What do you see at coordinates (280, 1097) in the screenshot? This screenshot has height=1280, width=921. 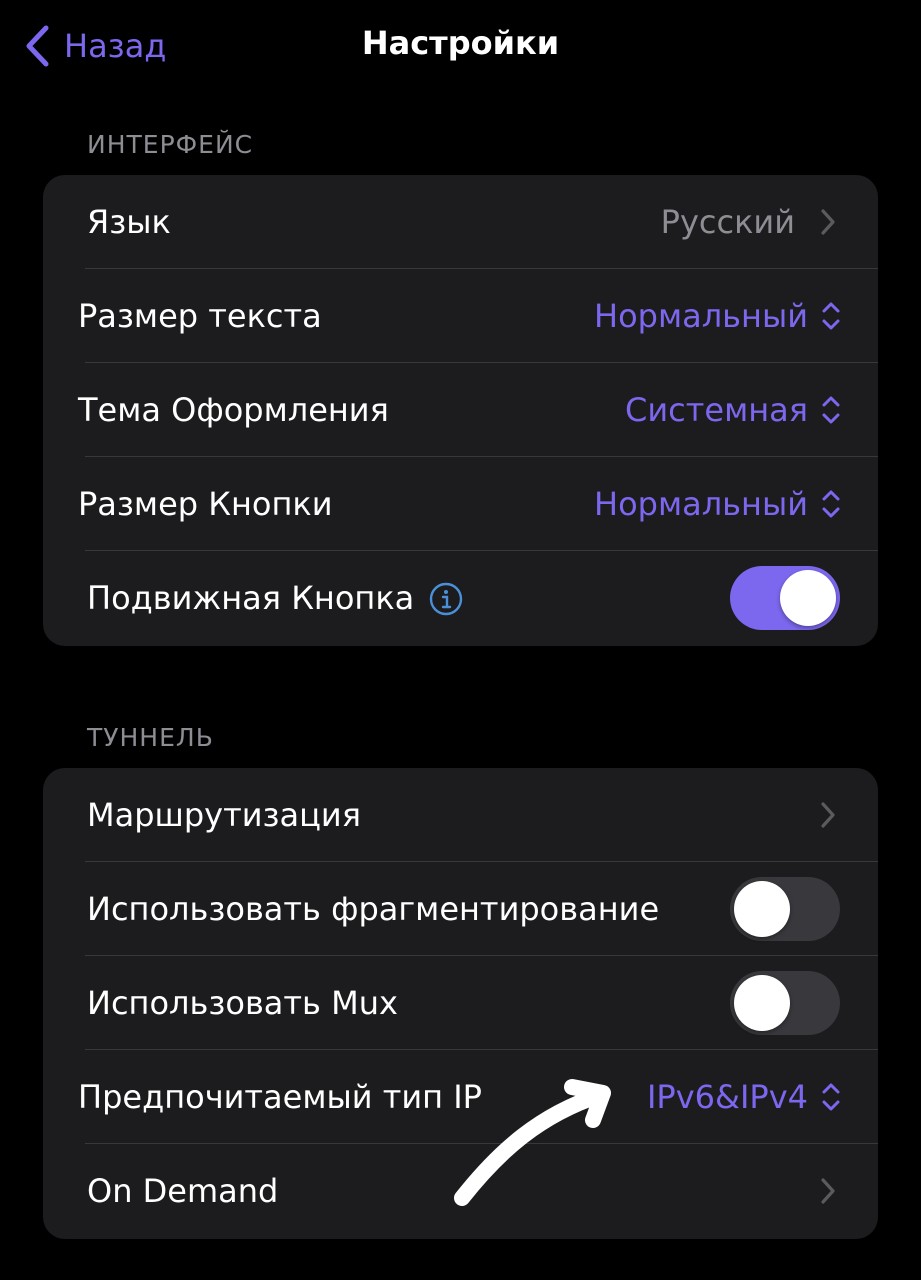 I see `ip-type-label: Предпочитаемый тип IP` at bounding box center [280, 1097].